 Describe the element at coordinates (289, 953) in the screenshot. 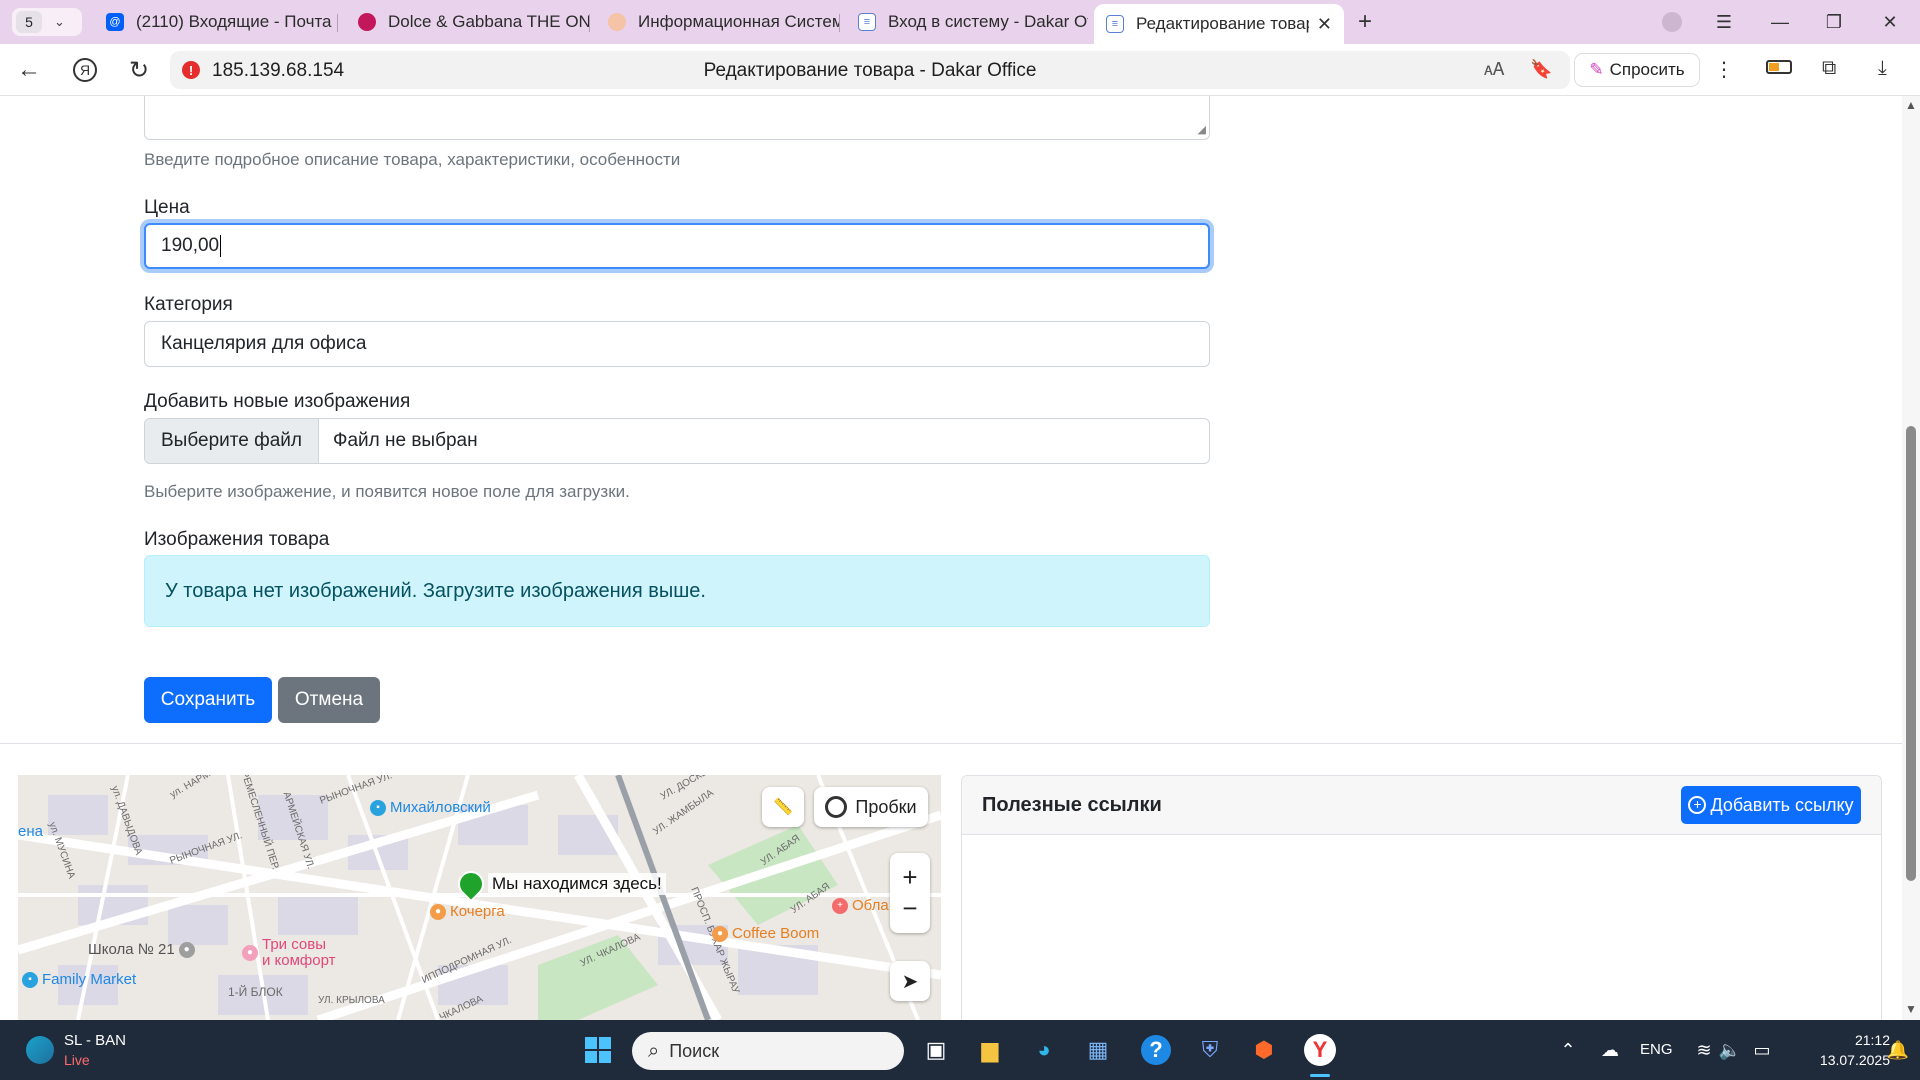

I see `poi-tri-sovy: ● Три совы и комфорт` at that location.